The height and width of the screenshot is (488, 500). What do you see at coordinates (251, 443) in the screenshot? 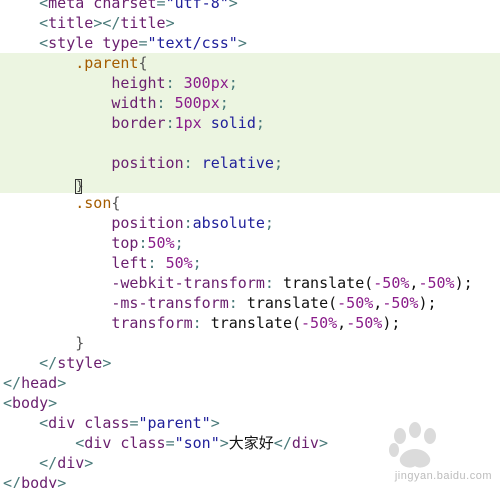
I see `code-token: 大家好` at bounding box center [251, 443].